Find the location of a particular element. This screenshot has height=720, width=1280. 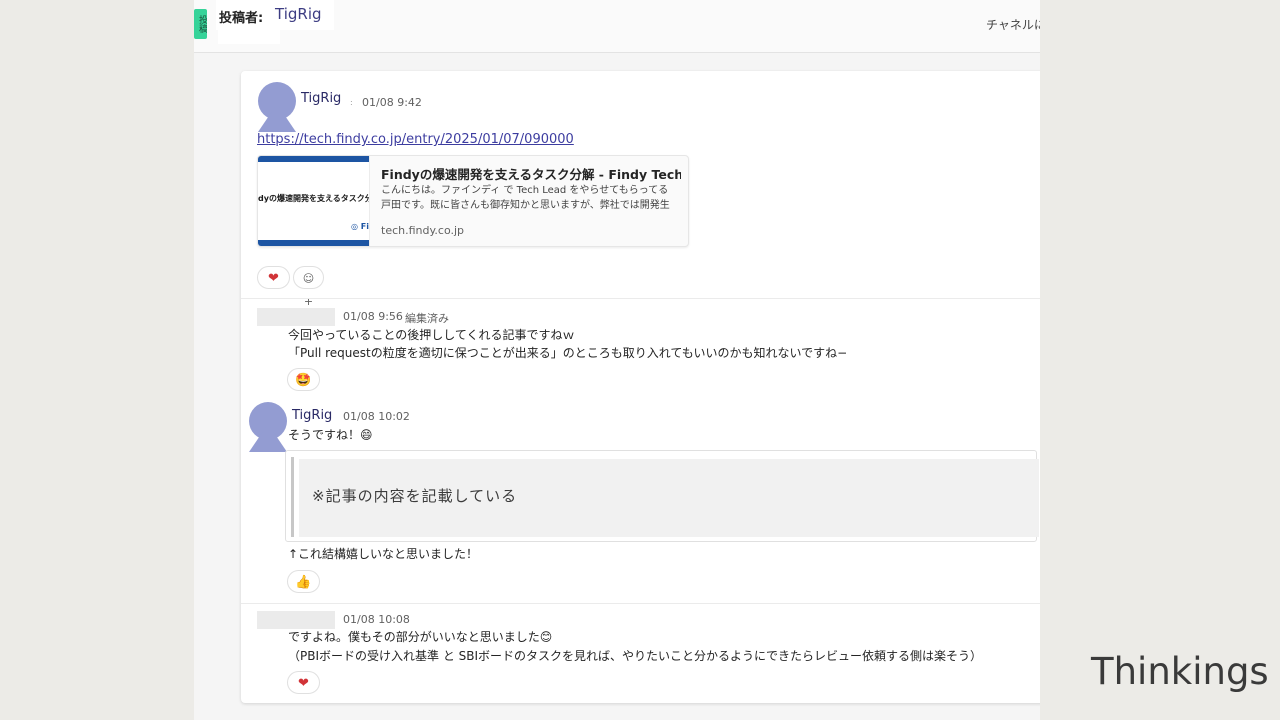

reply-text-line: そうですね！😄 is located at coordinates (330, 435).